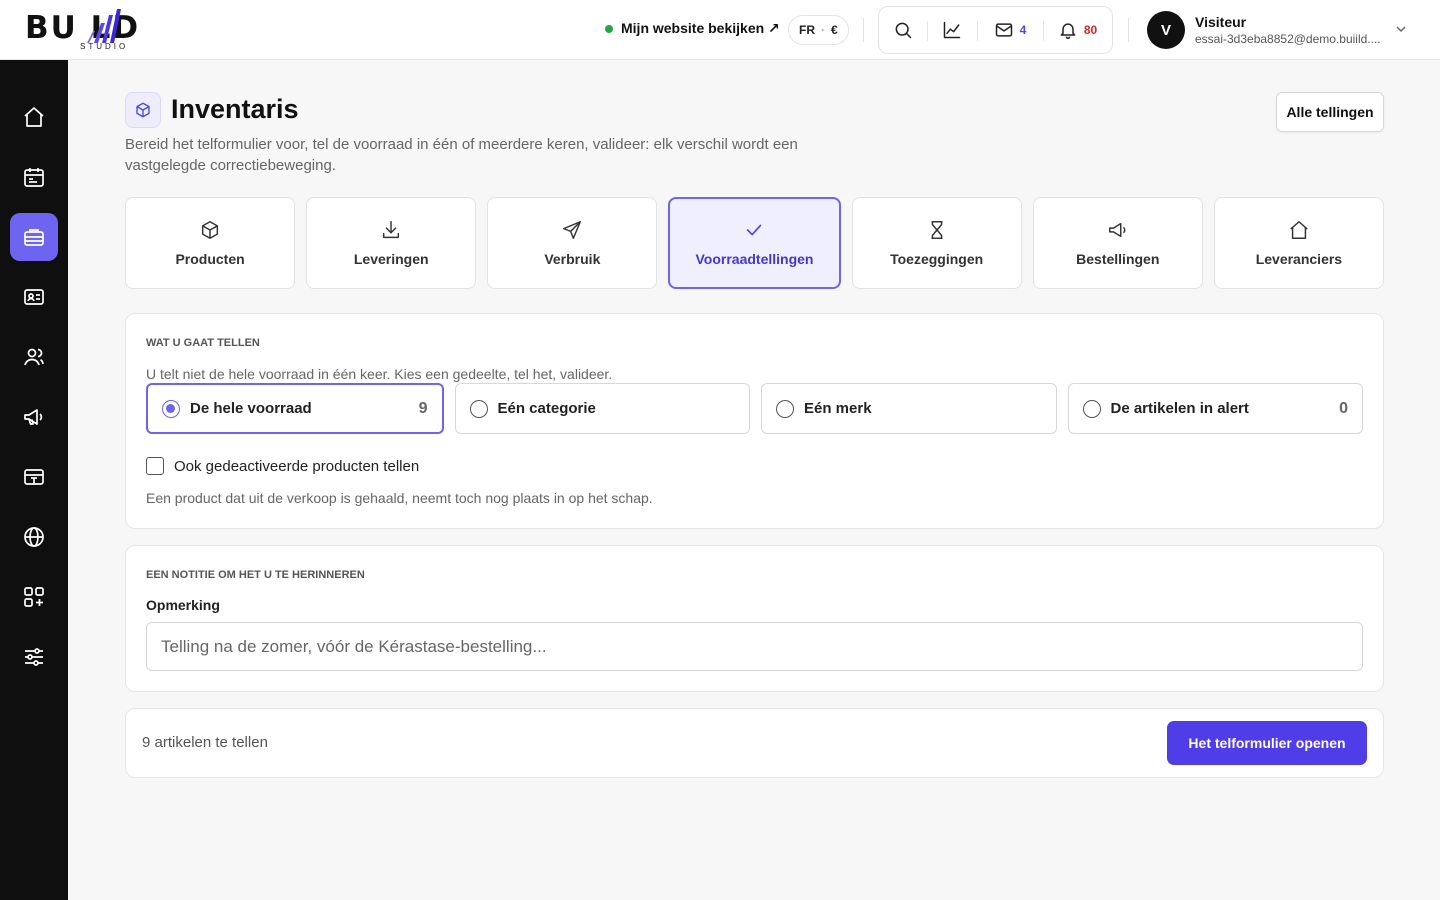  What do you see at coordinates (1267, 743) in the screenshot?
I see `open-count-form-button: Het telformulier openen` at bounding box center [1267, 743].